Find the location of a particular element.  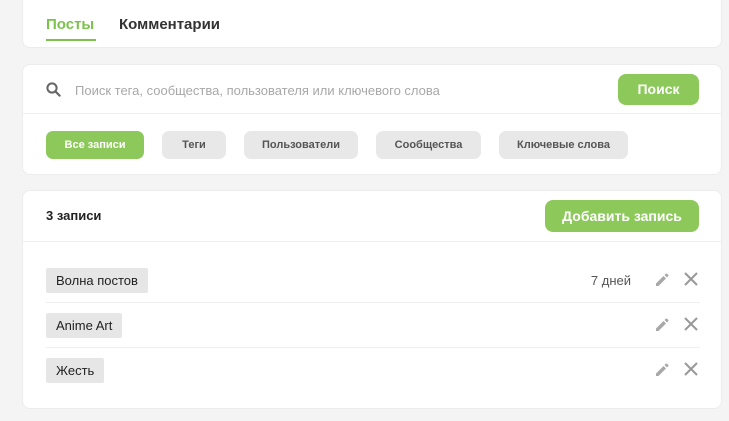

filter-users: Пользователи is located at coordinates (301, 145).